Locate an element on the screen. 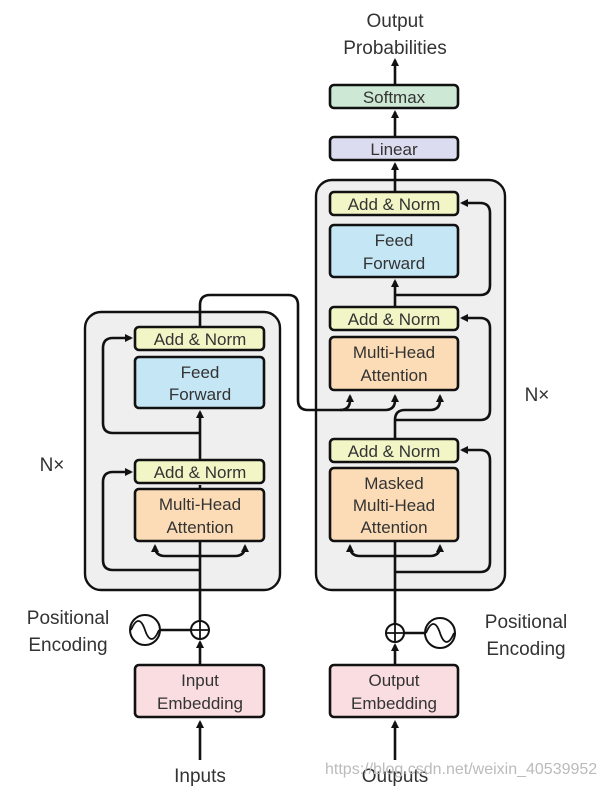 The width and height of the screenshot is (604, 788). label: Output is located at coordinates (393, 680).